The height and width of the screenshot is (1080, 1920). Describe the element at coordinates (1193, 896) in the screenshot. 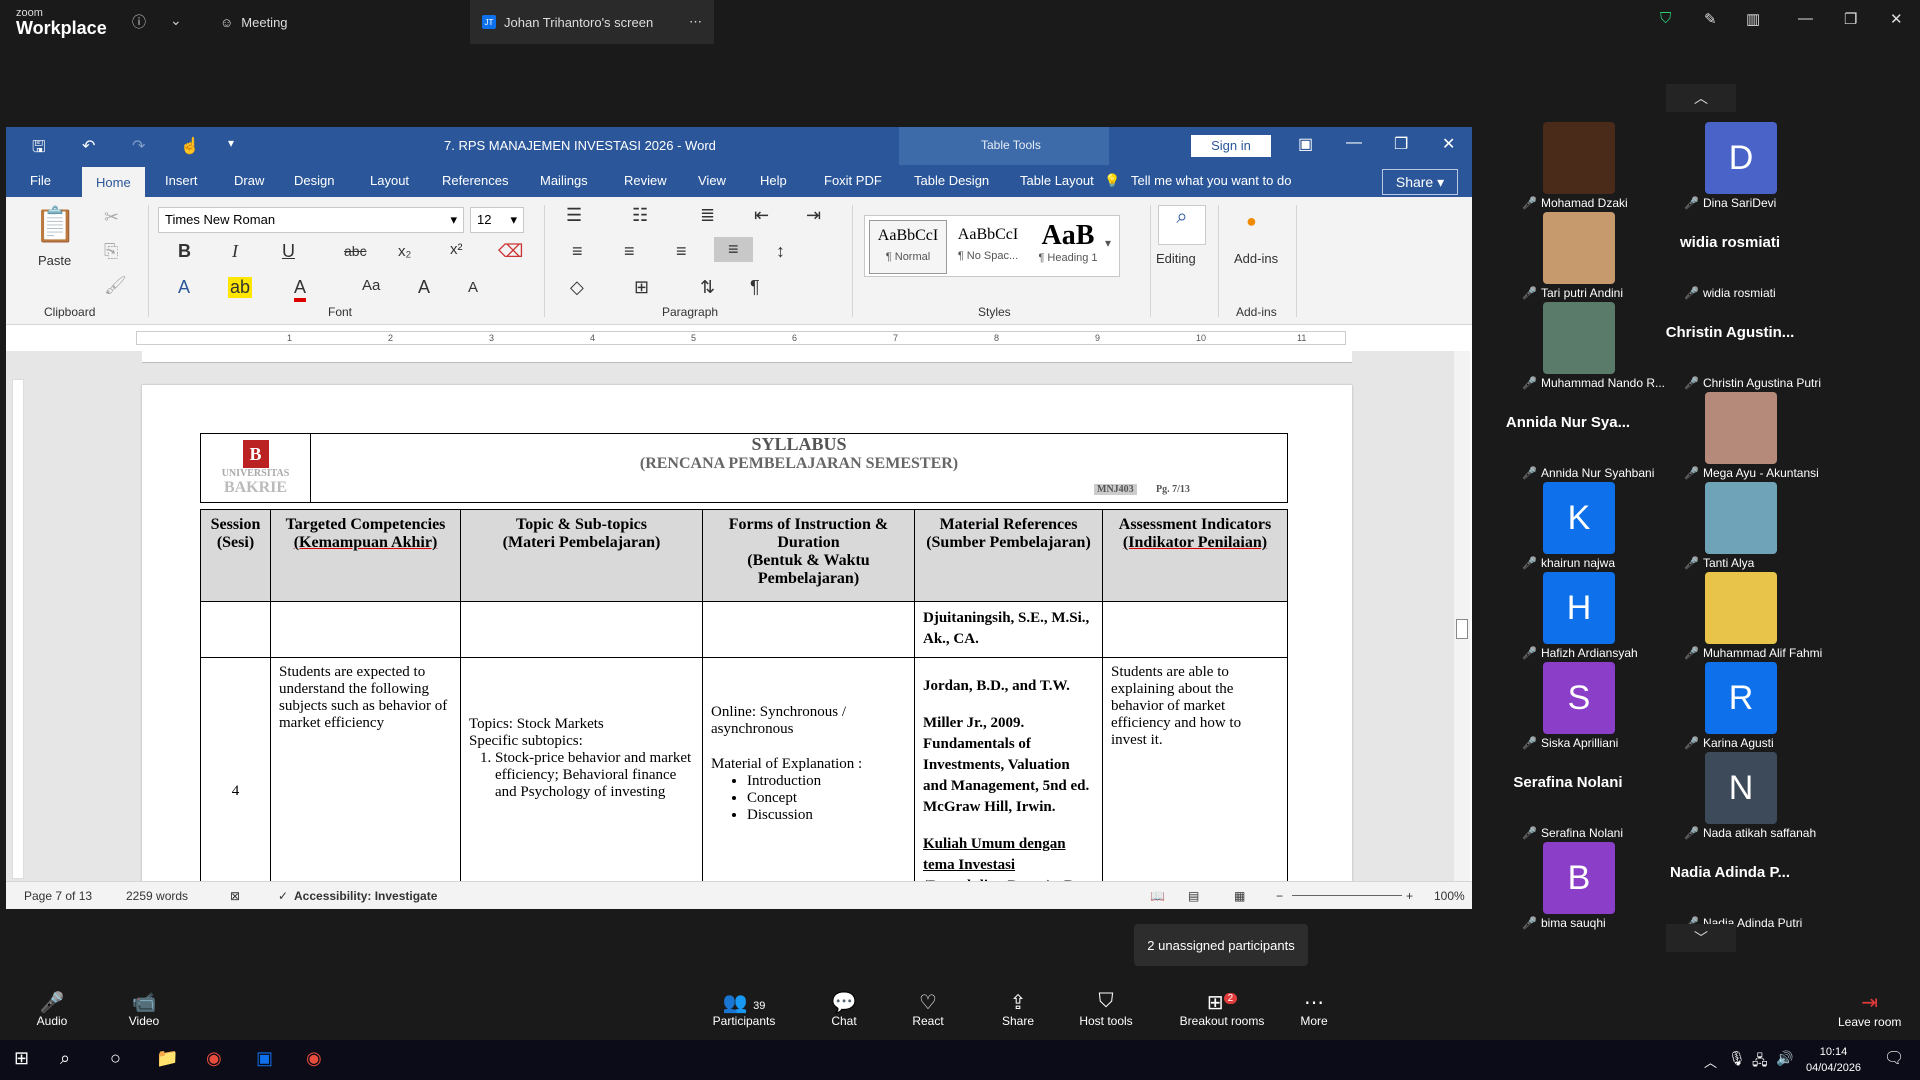

I see `print-layout-icon: ▤` at that location.